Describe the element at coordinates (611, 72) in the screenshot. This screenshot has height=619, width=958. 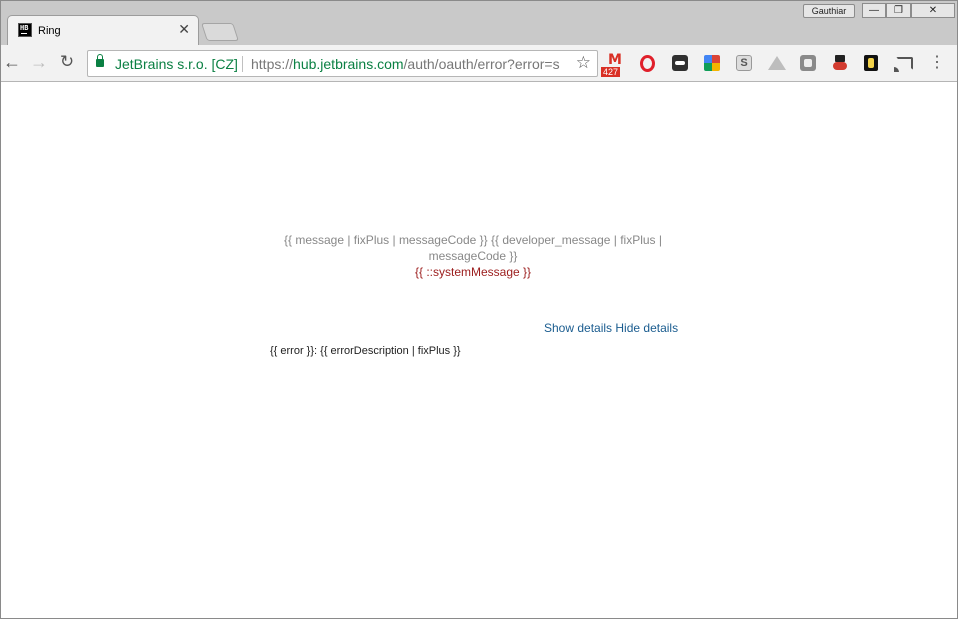
I see `gmail-unread-badge: 427` at that location.